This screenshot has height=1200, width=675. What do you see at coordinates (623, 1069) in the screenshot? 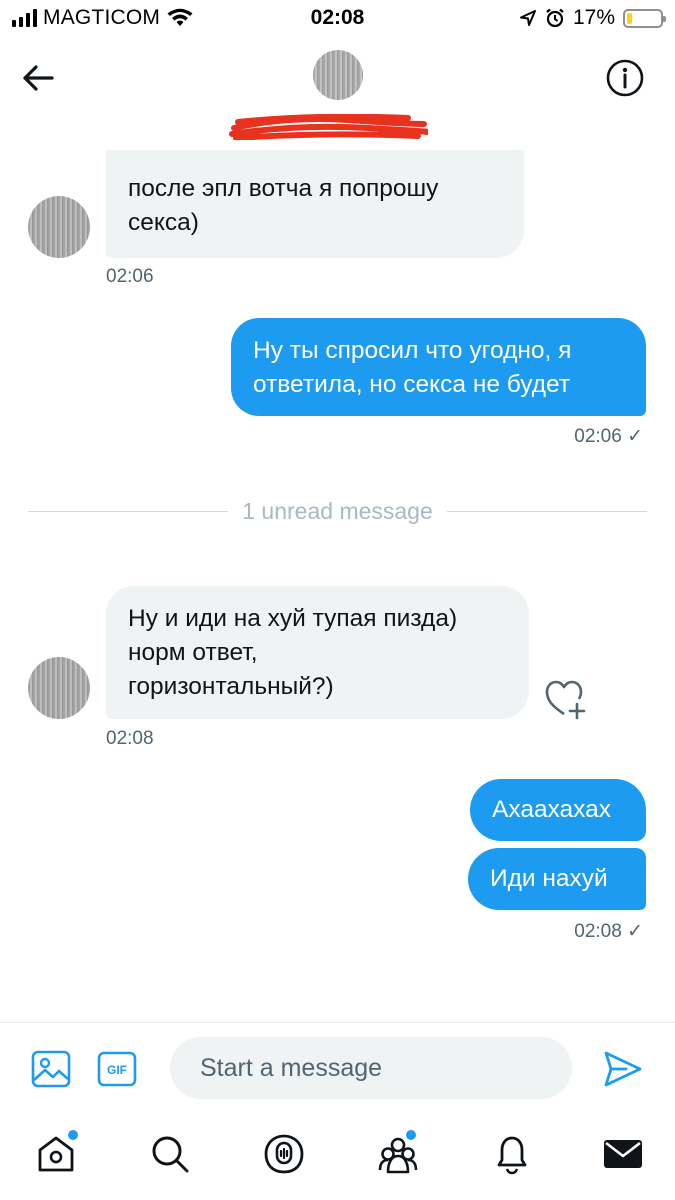
I see `send-icon` at bounding box center [623, 1069].